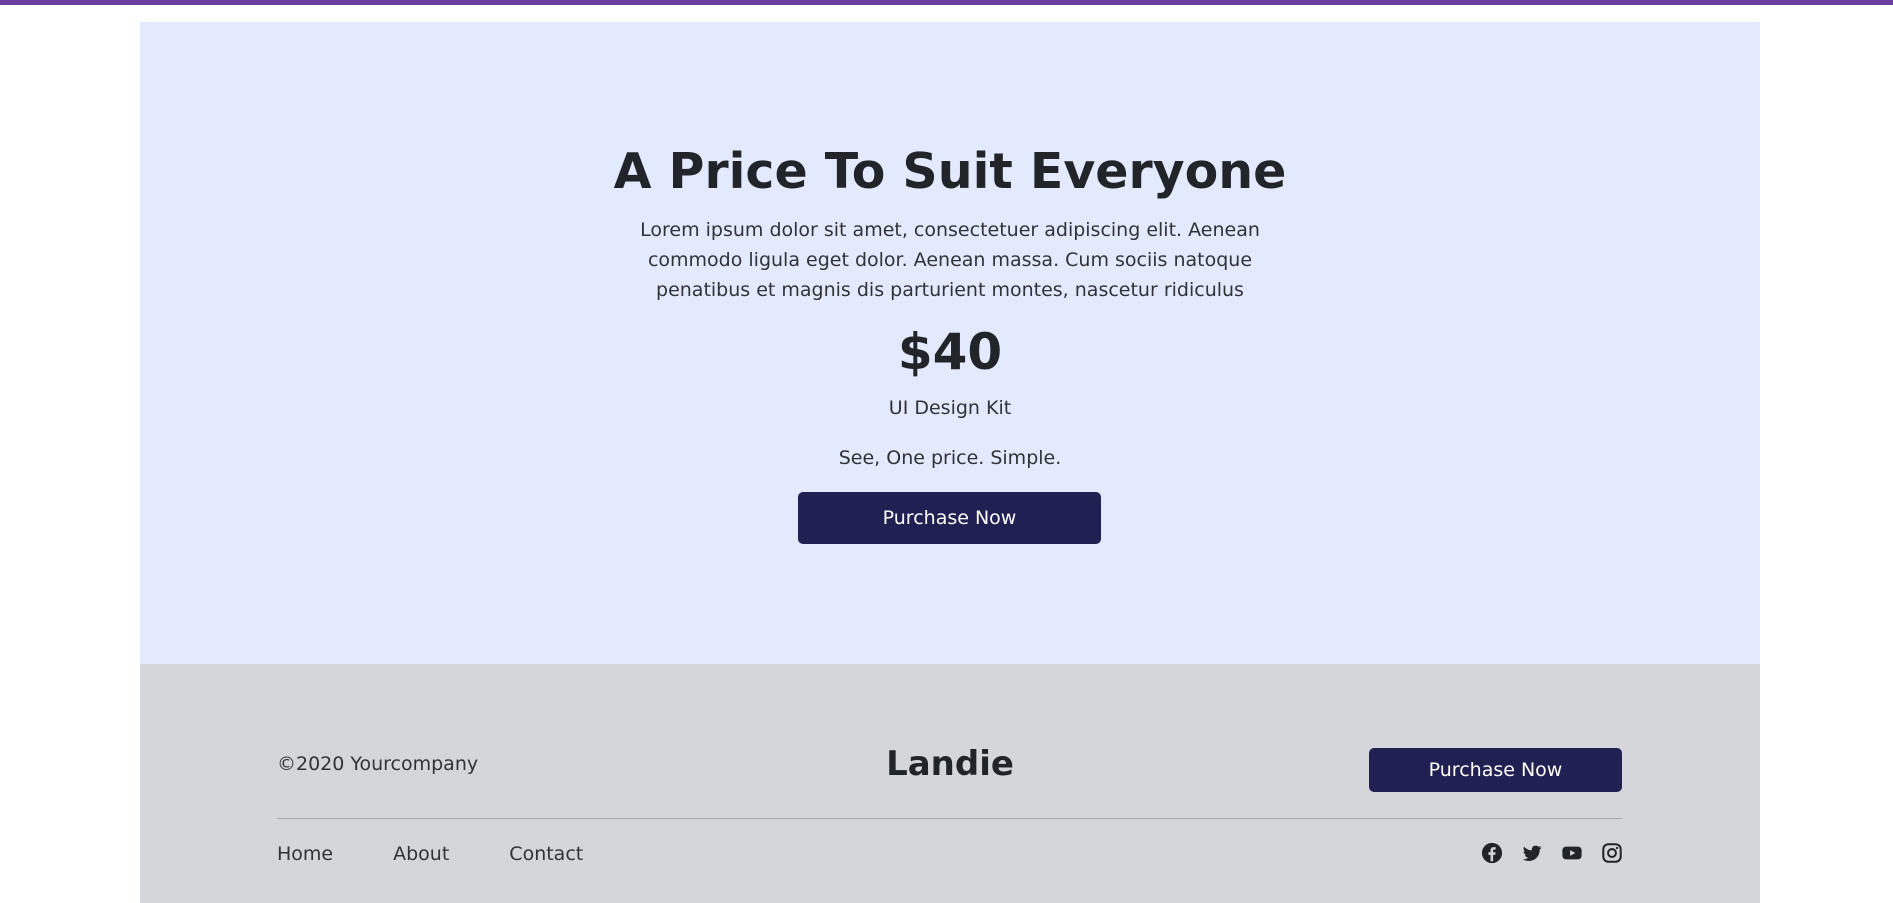  What do you see at coordinates (1492, 853) in the screenshot?
I see `facebook-icon` at bounding box center [1492, 853].